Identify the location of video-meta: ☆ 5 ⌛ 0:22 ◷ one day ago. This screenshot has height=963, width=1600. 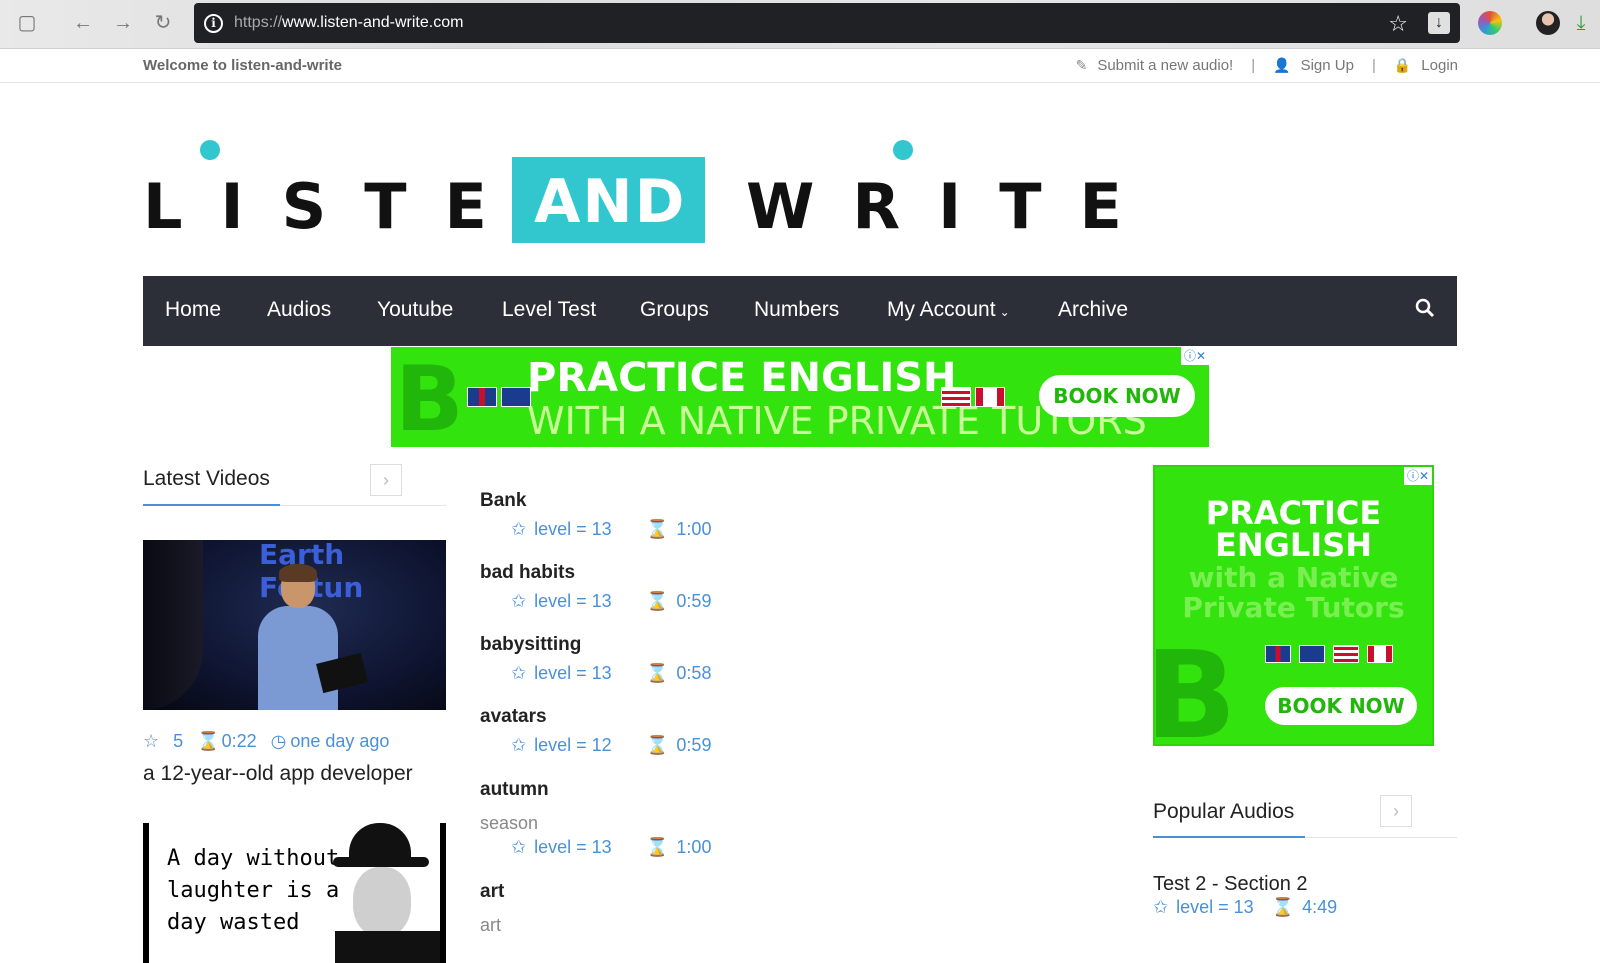
(273, 741).